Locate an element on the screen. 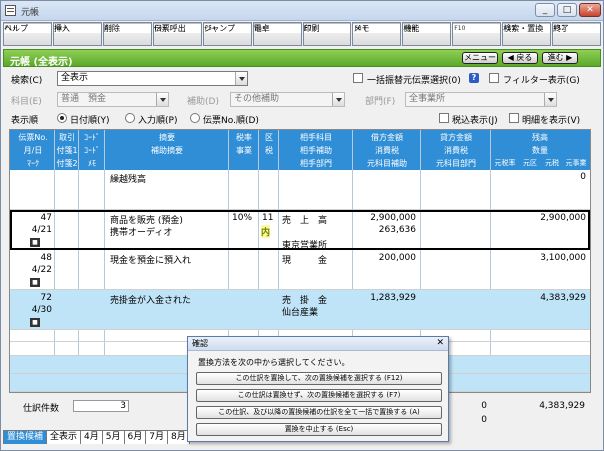 Image resolution: width=604 pixels, height=451 pixels. col-counter-dept: 相手部門 is located at coordinates (316, 163).